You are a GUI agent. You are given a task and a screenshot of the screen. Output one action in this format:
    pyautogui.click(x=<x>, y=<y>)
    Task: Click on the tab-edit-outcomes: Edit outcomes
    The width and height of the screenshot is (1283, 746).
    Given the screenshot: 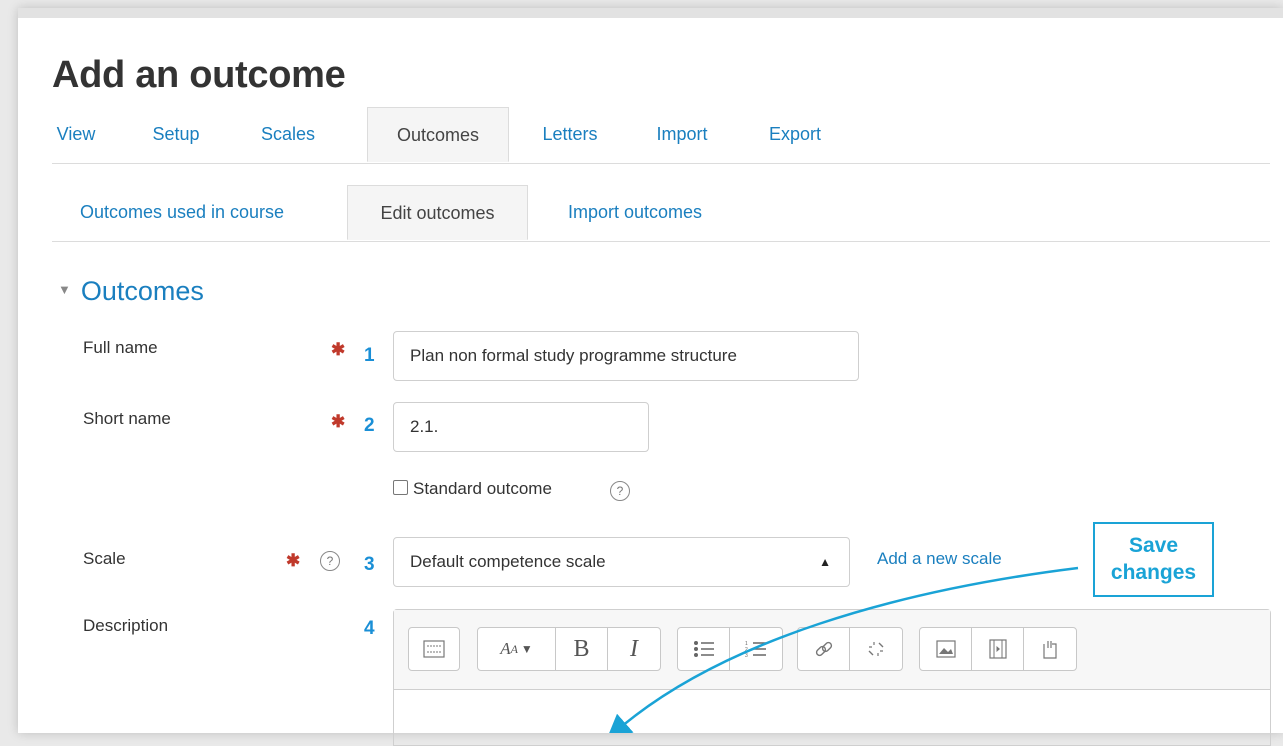 What is the action you would take?
    pyautogui.click(x=437, y=212)
    